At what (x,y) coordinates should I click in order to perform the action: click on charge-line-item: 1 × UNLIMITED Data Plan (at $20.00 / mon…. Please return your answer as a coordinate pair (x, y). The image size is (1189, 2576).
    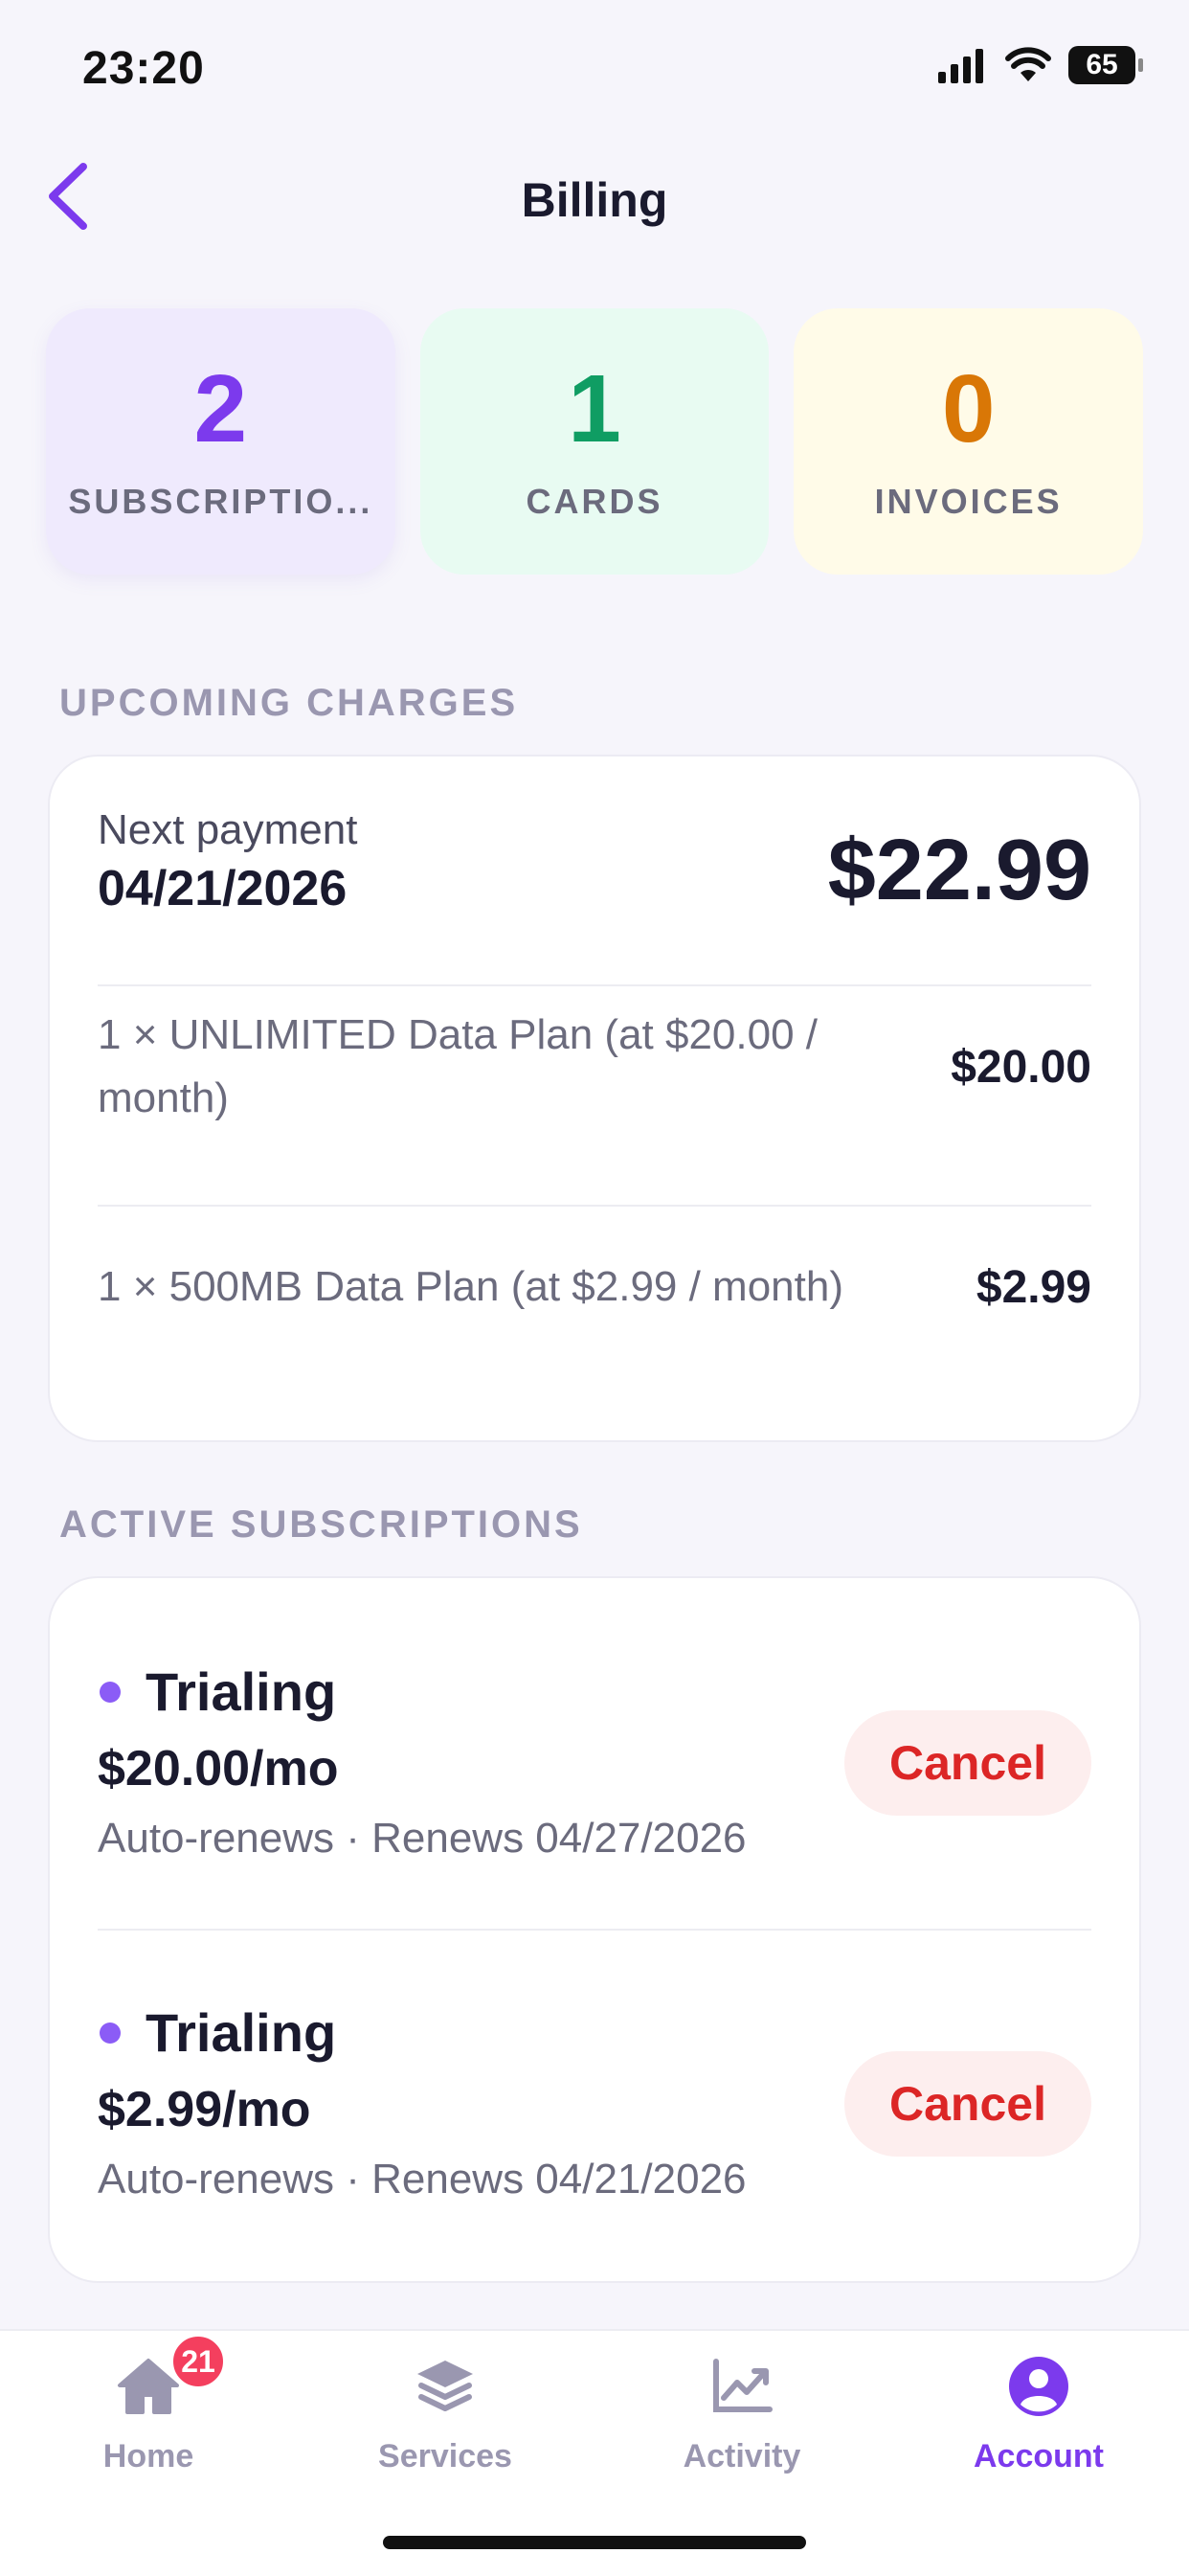
    Looking at the image, I should click on (594, 1066).